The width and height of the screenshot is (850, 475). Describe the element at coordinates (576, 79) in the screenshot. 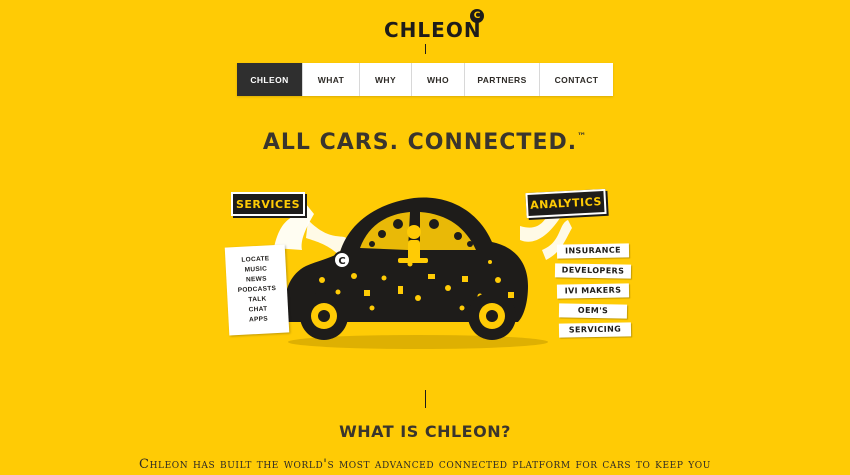

I see `nav-item-contact: CONTACT` at that location.